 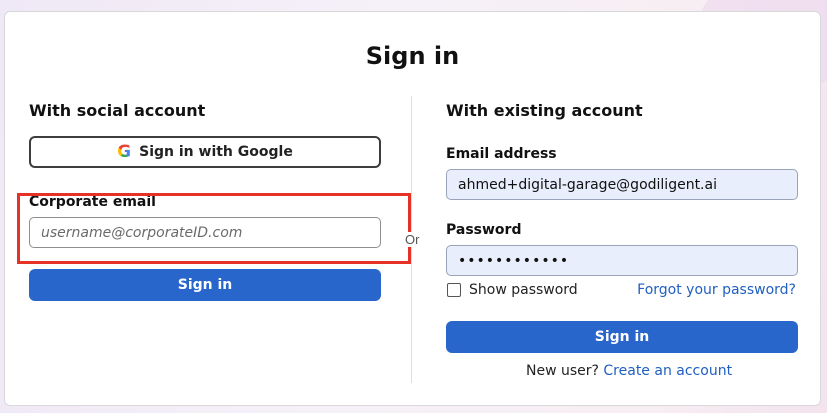 What do you see at coordinates (484, 230) in the screenshot?
I see `password-label: Password` at bounding box center [484, 230].